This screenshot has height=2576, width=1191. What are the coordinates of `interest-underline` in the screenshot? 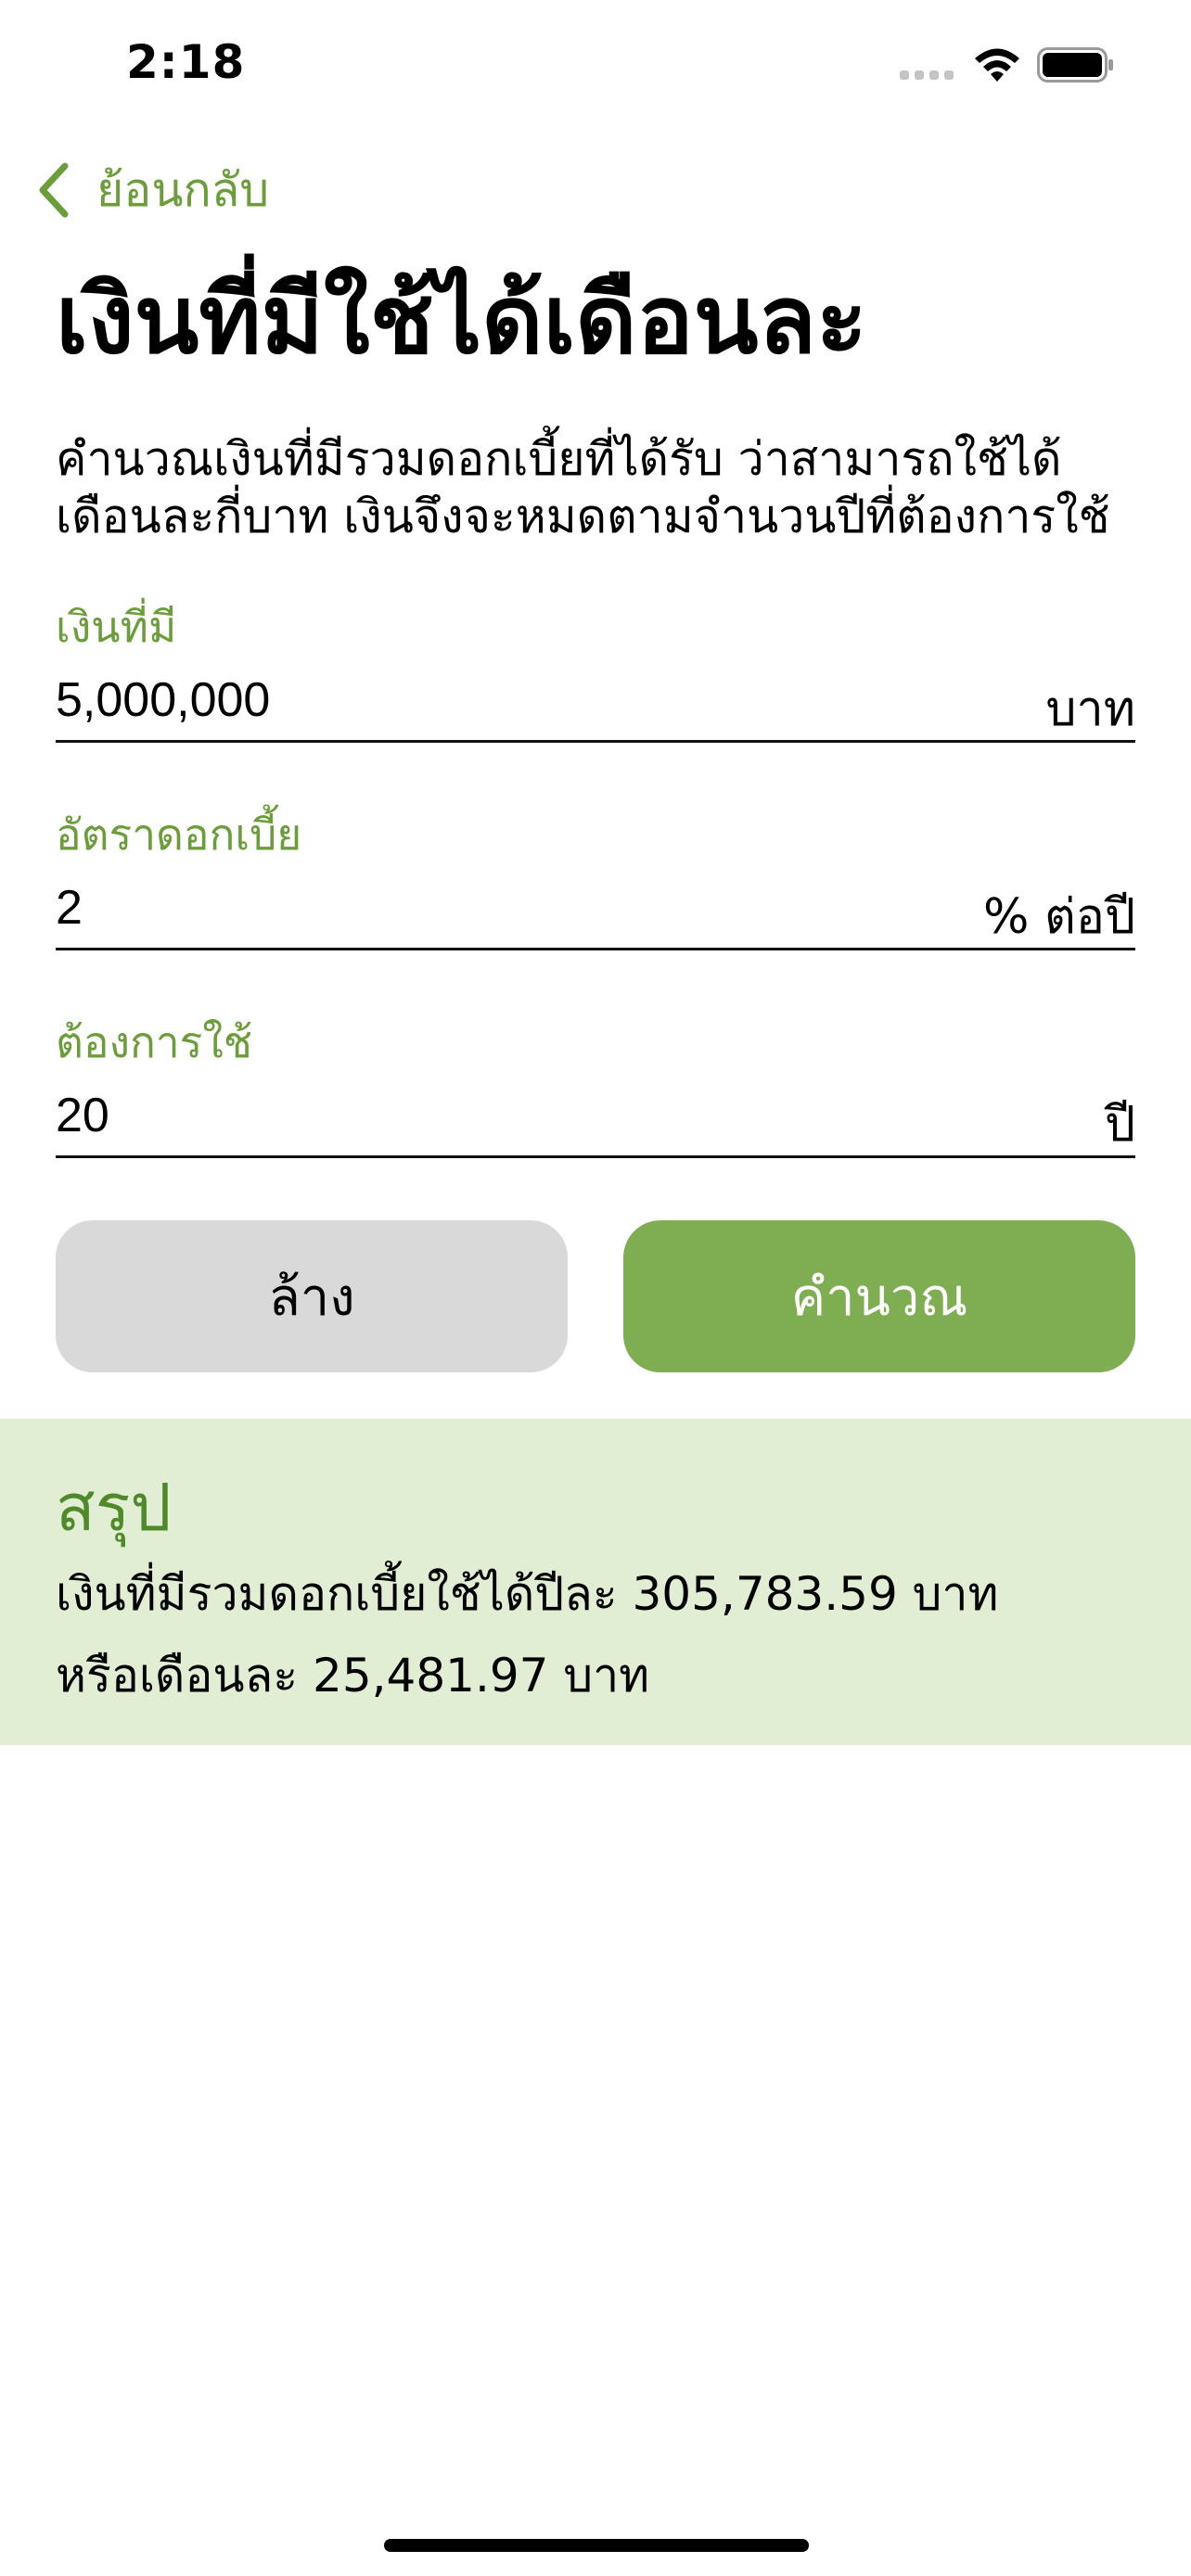 It's located at (595, 949).